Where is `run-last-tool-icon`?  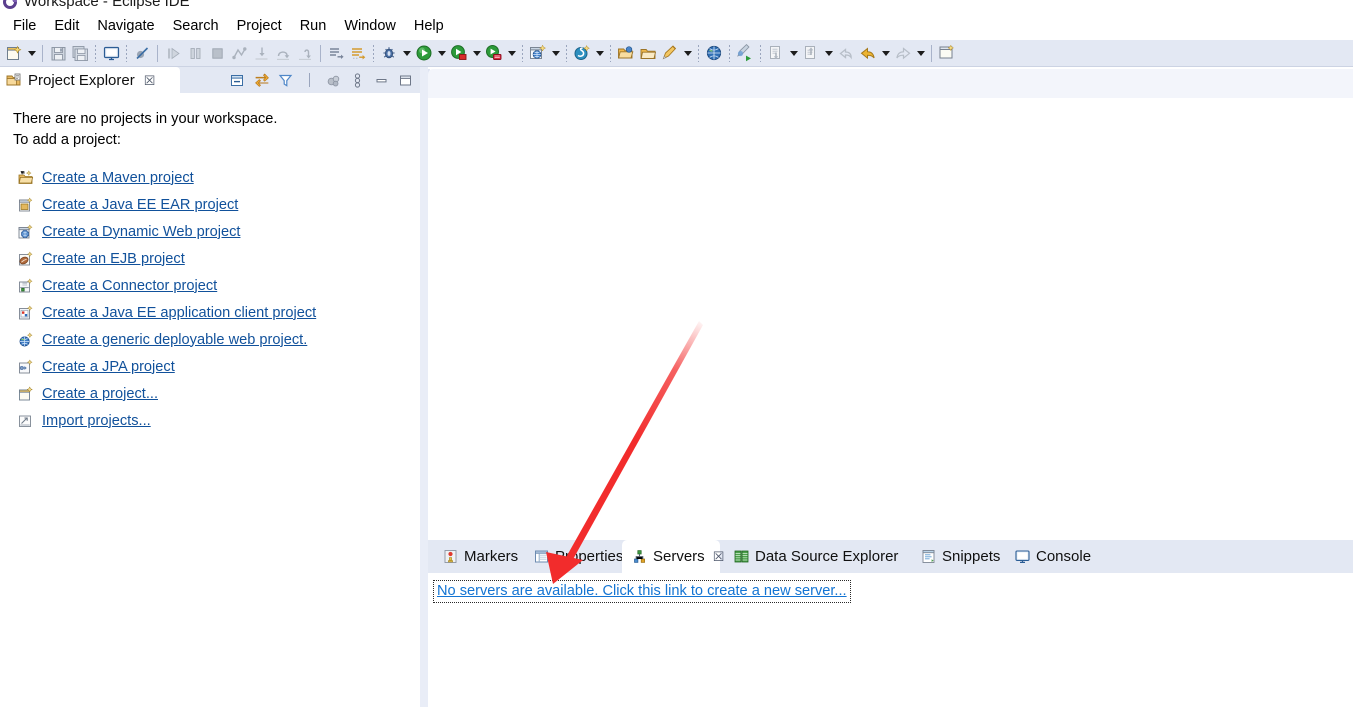
run-last-tool-icon is located at coordinates (745, 53).